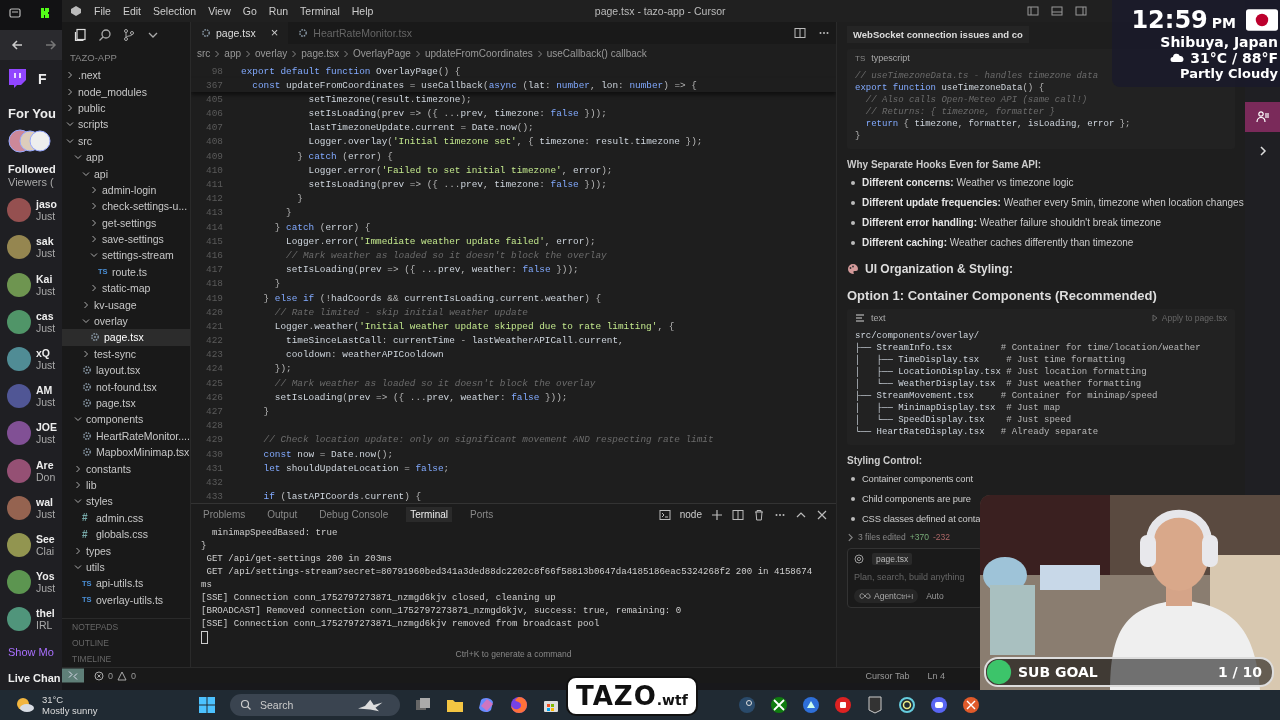 The width and height of the screenshot is (1280, 720). I want to click on swirl-icon, so click(907, 705).